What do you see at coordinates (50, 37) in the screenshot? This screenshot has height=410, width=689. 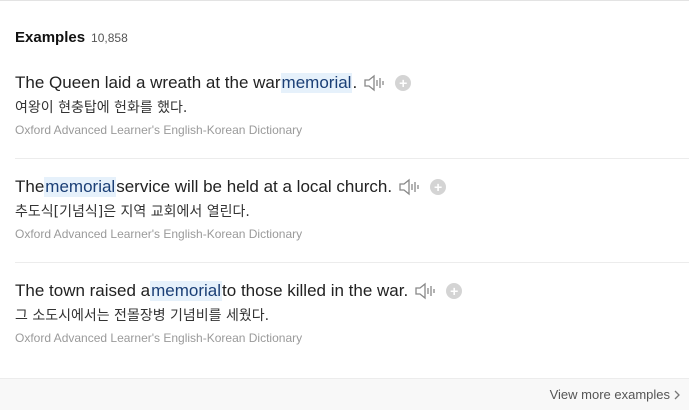 I see `examples-title: Examples` at bounding box center [50, 37].